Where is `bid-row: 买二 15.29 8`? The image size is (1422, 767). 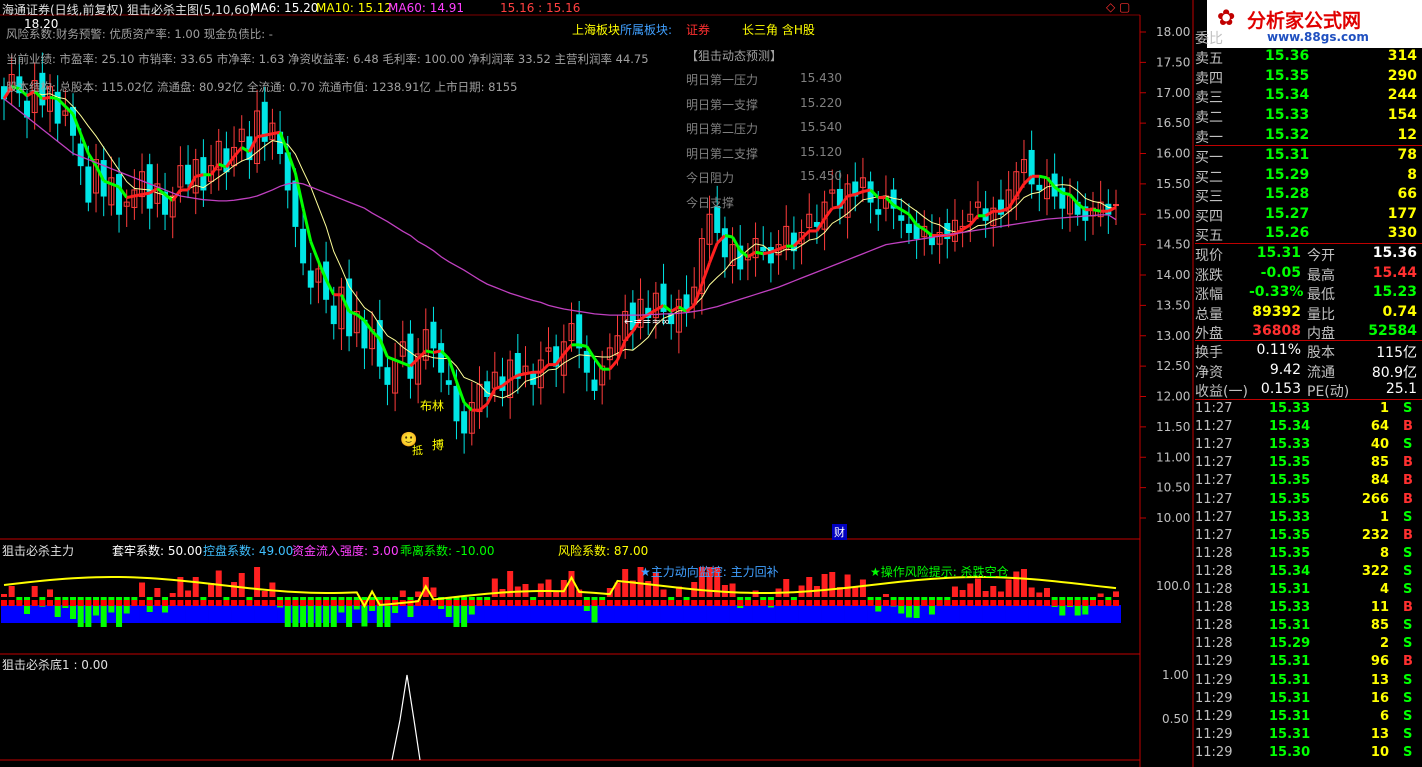 bid-row: 买二 15.29 8 is located at coordinates (1308, 176).